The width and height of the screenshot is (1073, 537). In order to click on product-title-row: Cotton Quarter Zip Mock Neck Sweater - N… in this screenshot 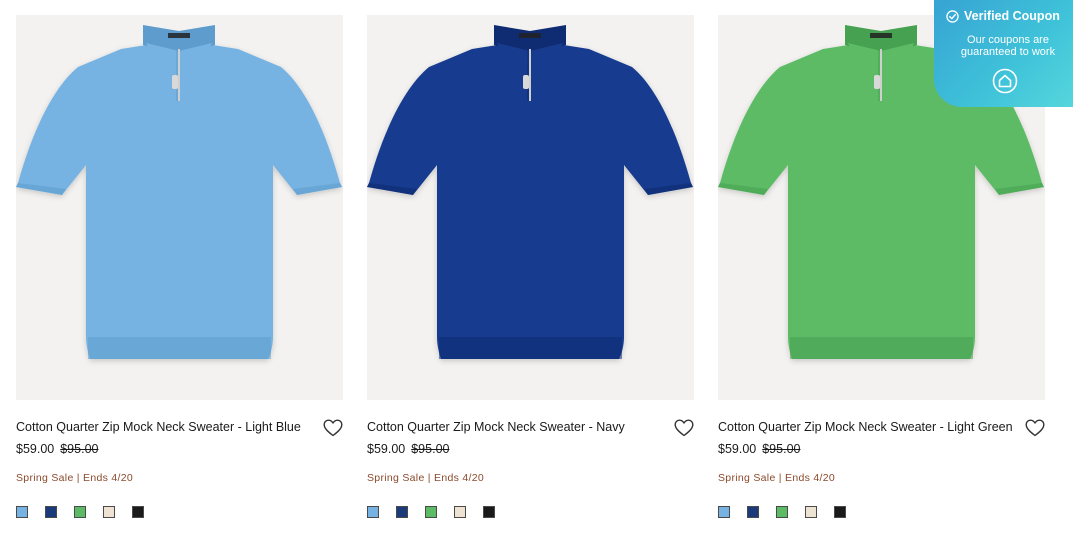, I will do `click(530, 428)`.